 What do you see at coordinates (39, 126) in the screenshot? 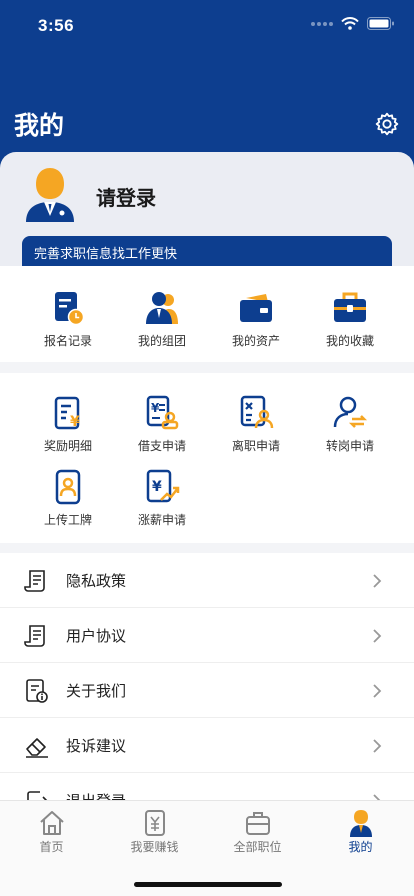
I see `page-title: 我的` at bounding box center [39, 126].